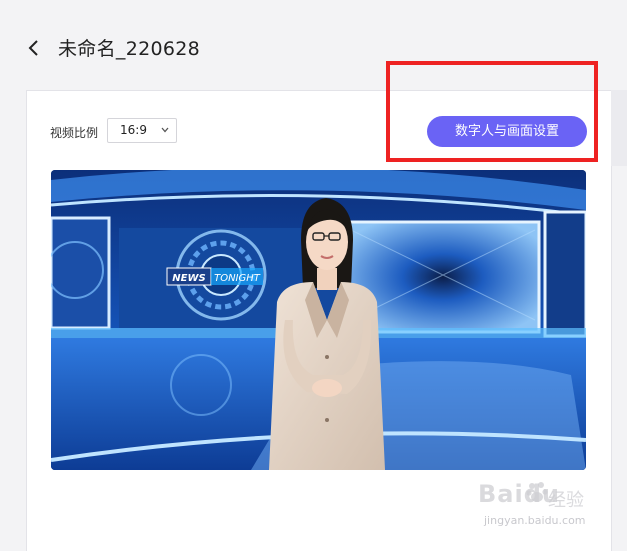 This screenshot has height=551, width=627. What do you see at coordinates (537, 492) in the screenshot?
I see `paw-icon` at bounding box center [537, 492].